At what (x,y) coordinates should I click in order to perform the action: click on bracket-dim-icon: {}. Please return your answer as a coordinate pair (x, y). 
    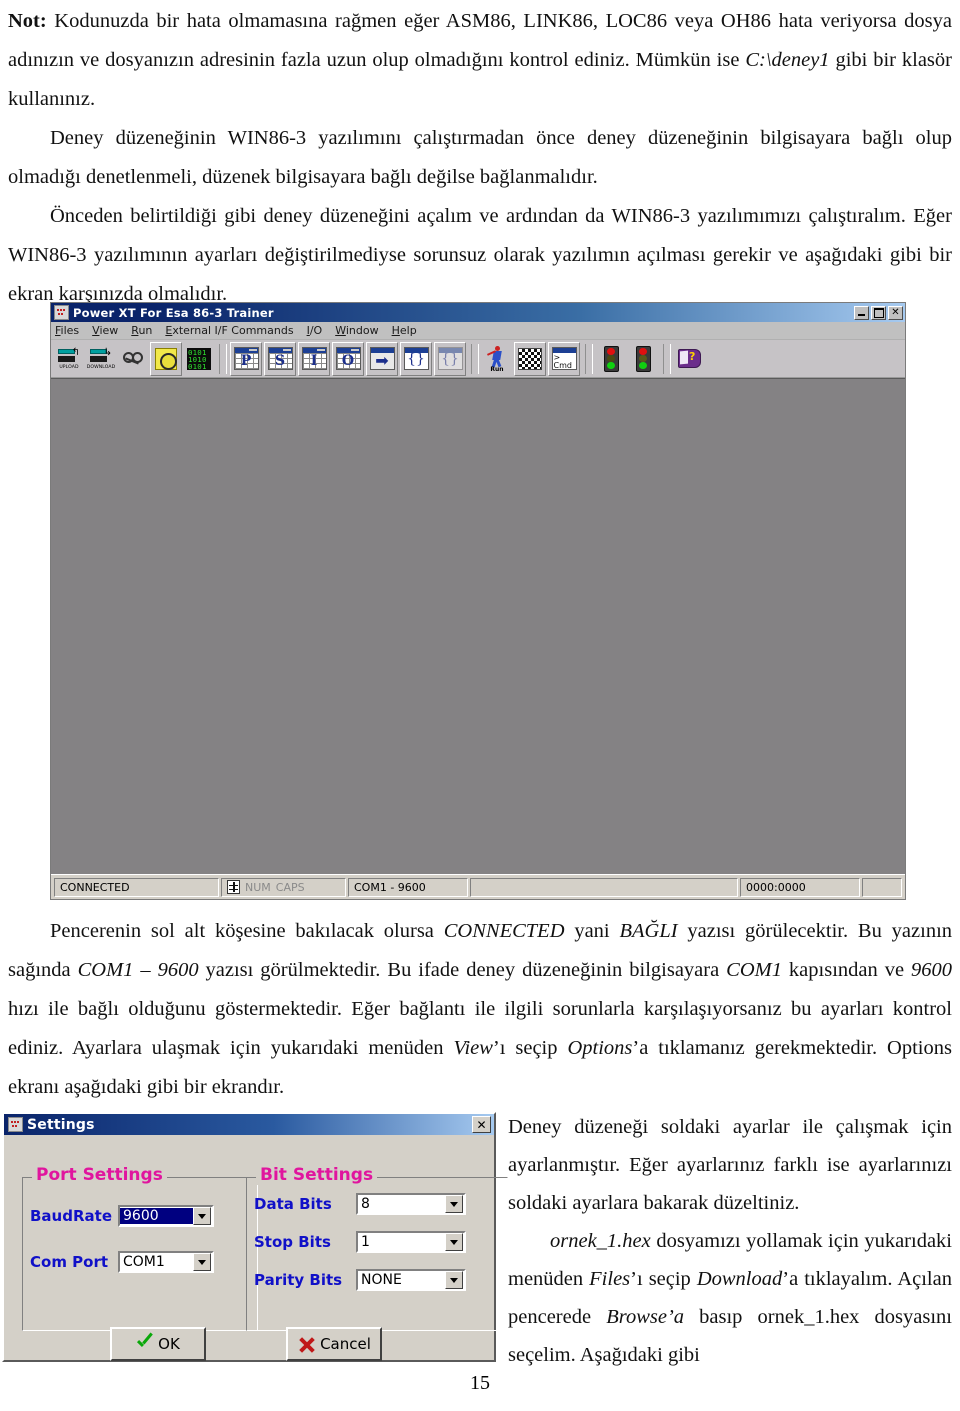
    Looking at the image, I should click on (450, 358).